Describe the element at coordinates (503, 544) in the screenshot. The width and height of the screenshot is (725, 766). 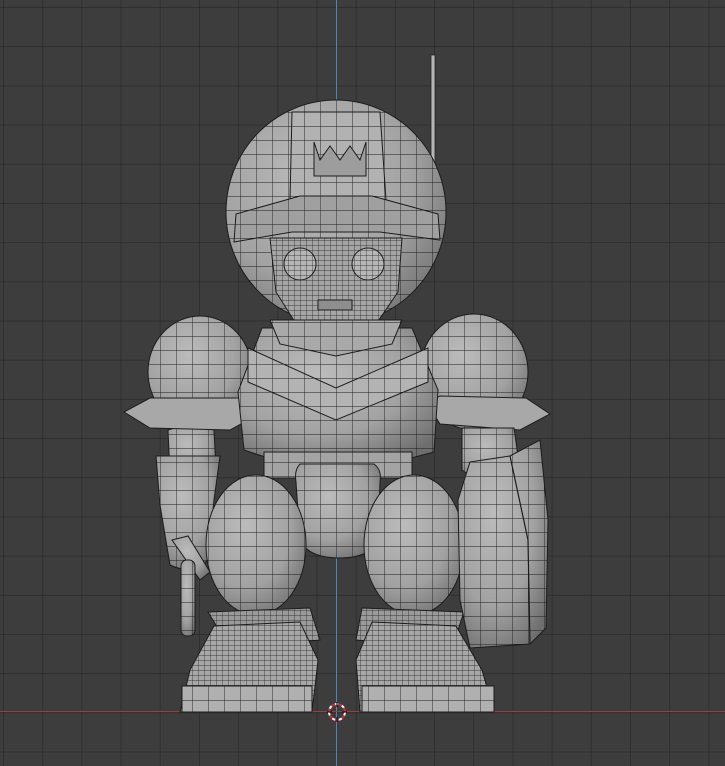
I see `shield` at that location.